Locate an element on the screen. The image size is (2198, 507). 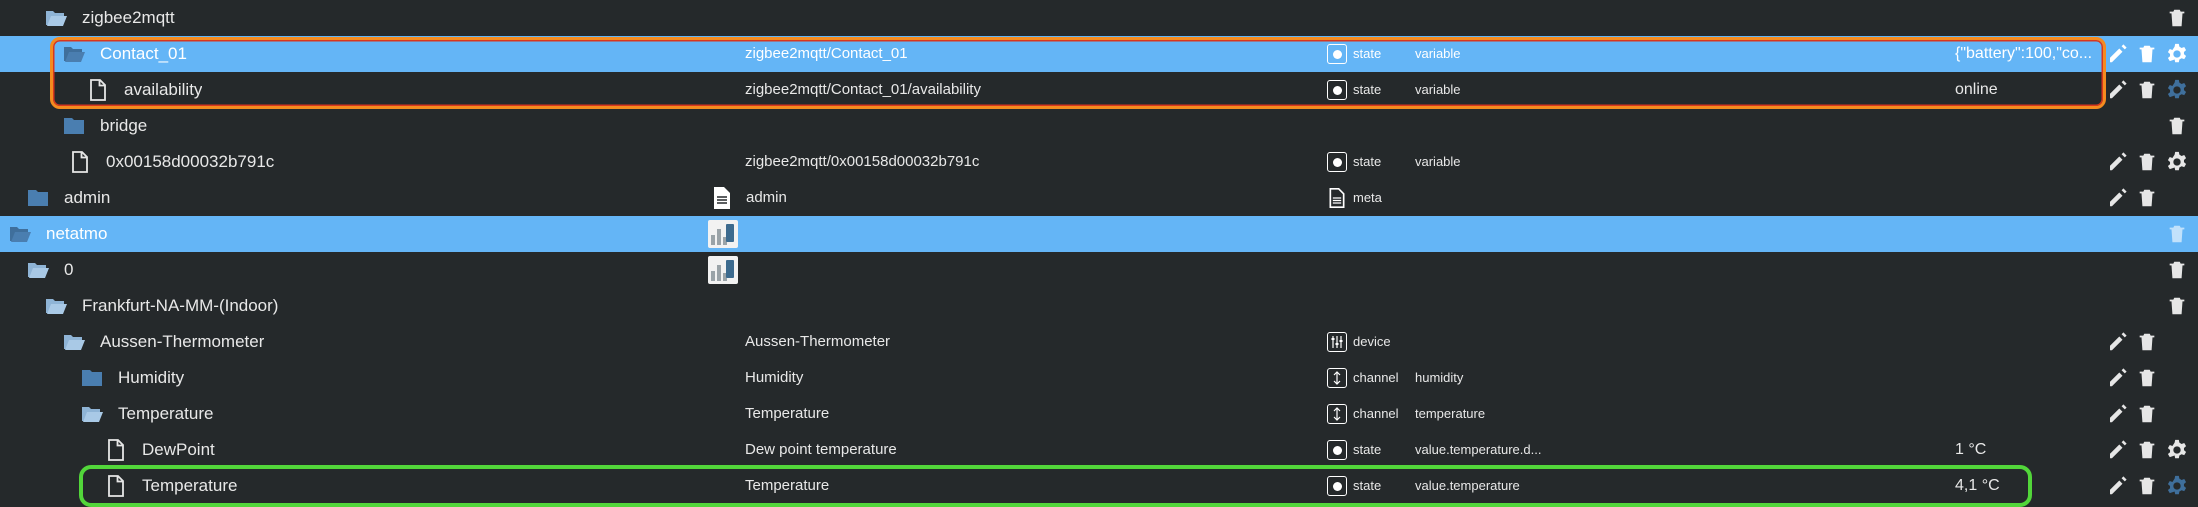
object-id: Temperature is located at coordinates (787, 485).